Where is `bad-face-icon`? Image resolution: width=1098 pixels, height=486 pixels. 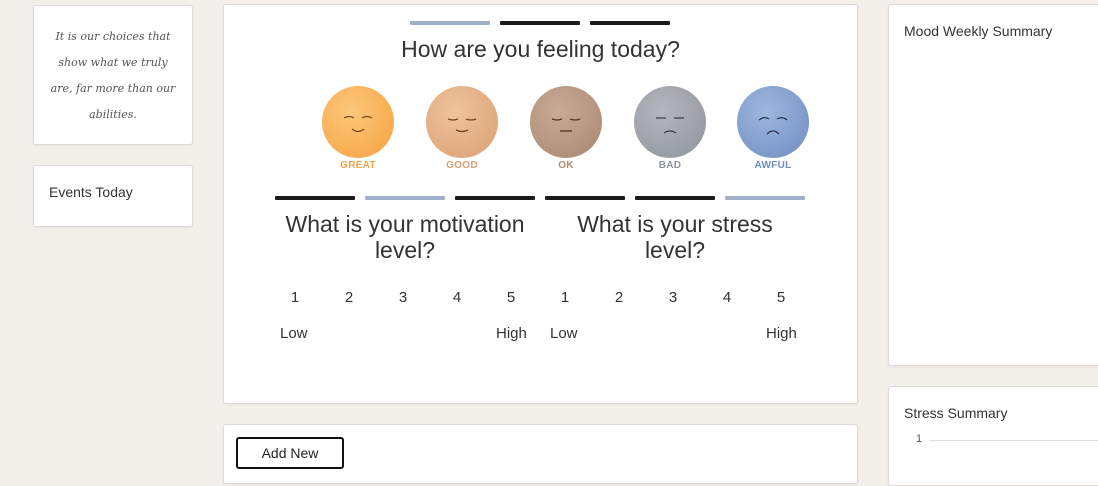
bad-face-icon is located at coordinates (670, 122).